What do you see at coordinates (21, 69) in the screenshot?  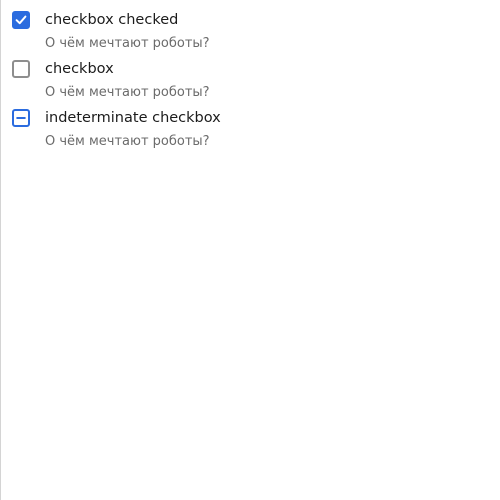 I see `checkbox-unchecked` at bounding box center [21, 69].